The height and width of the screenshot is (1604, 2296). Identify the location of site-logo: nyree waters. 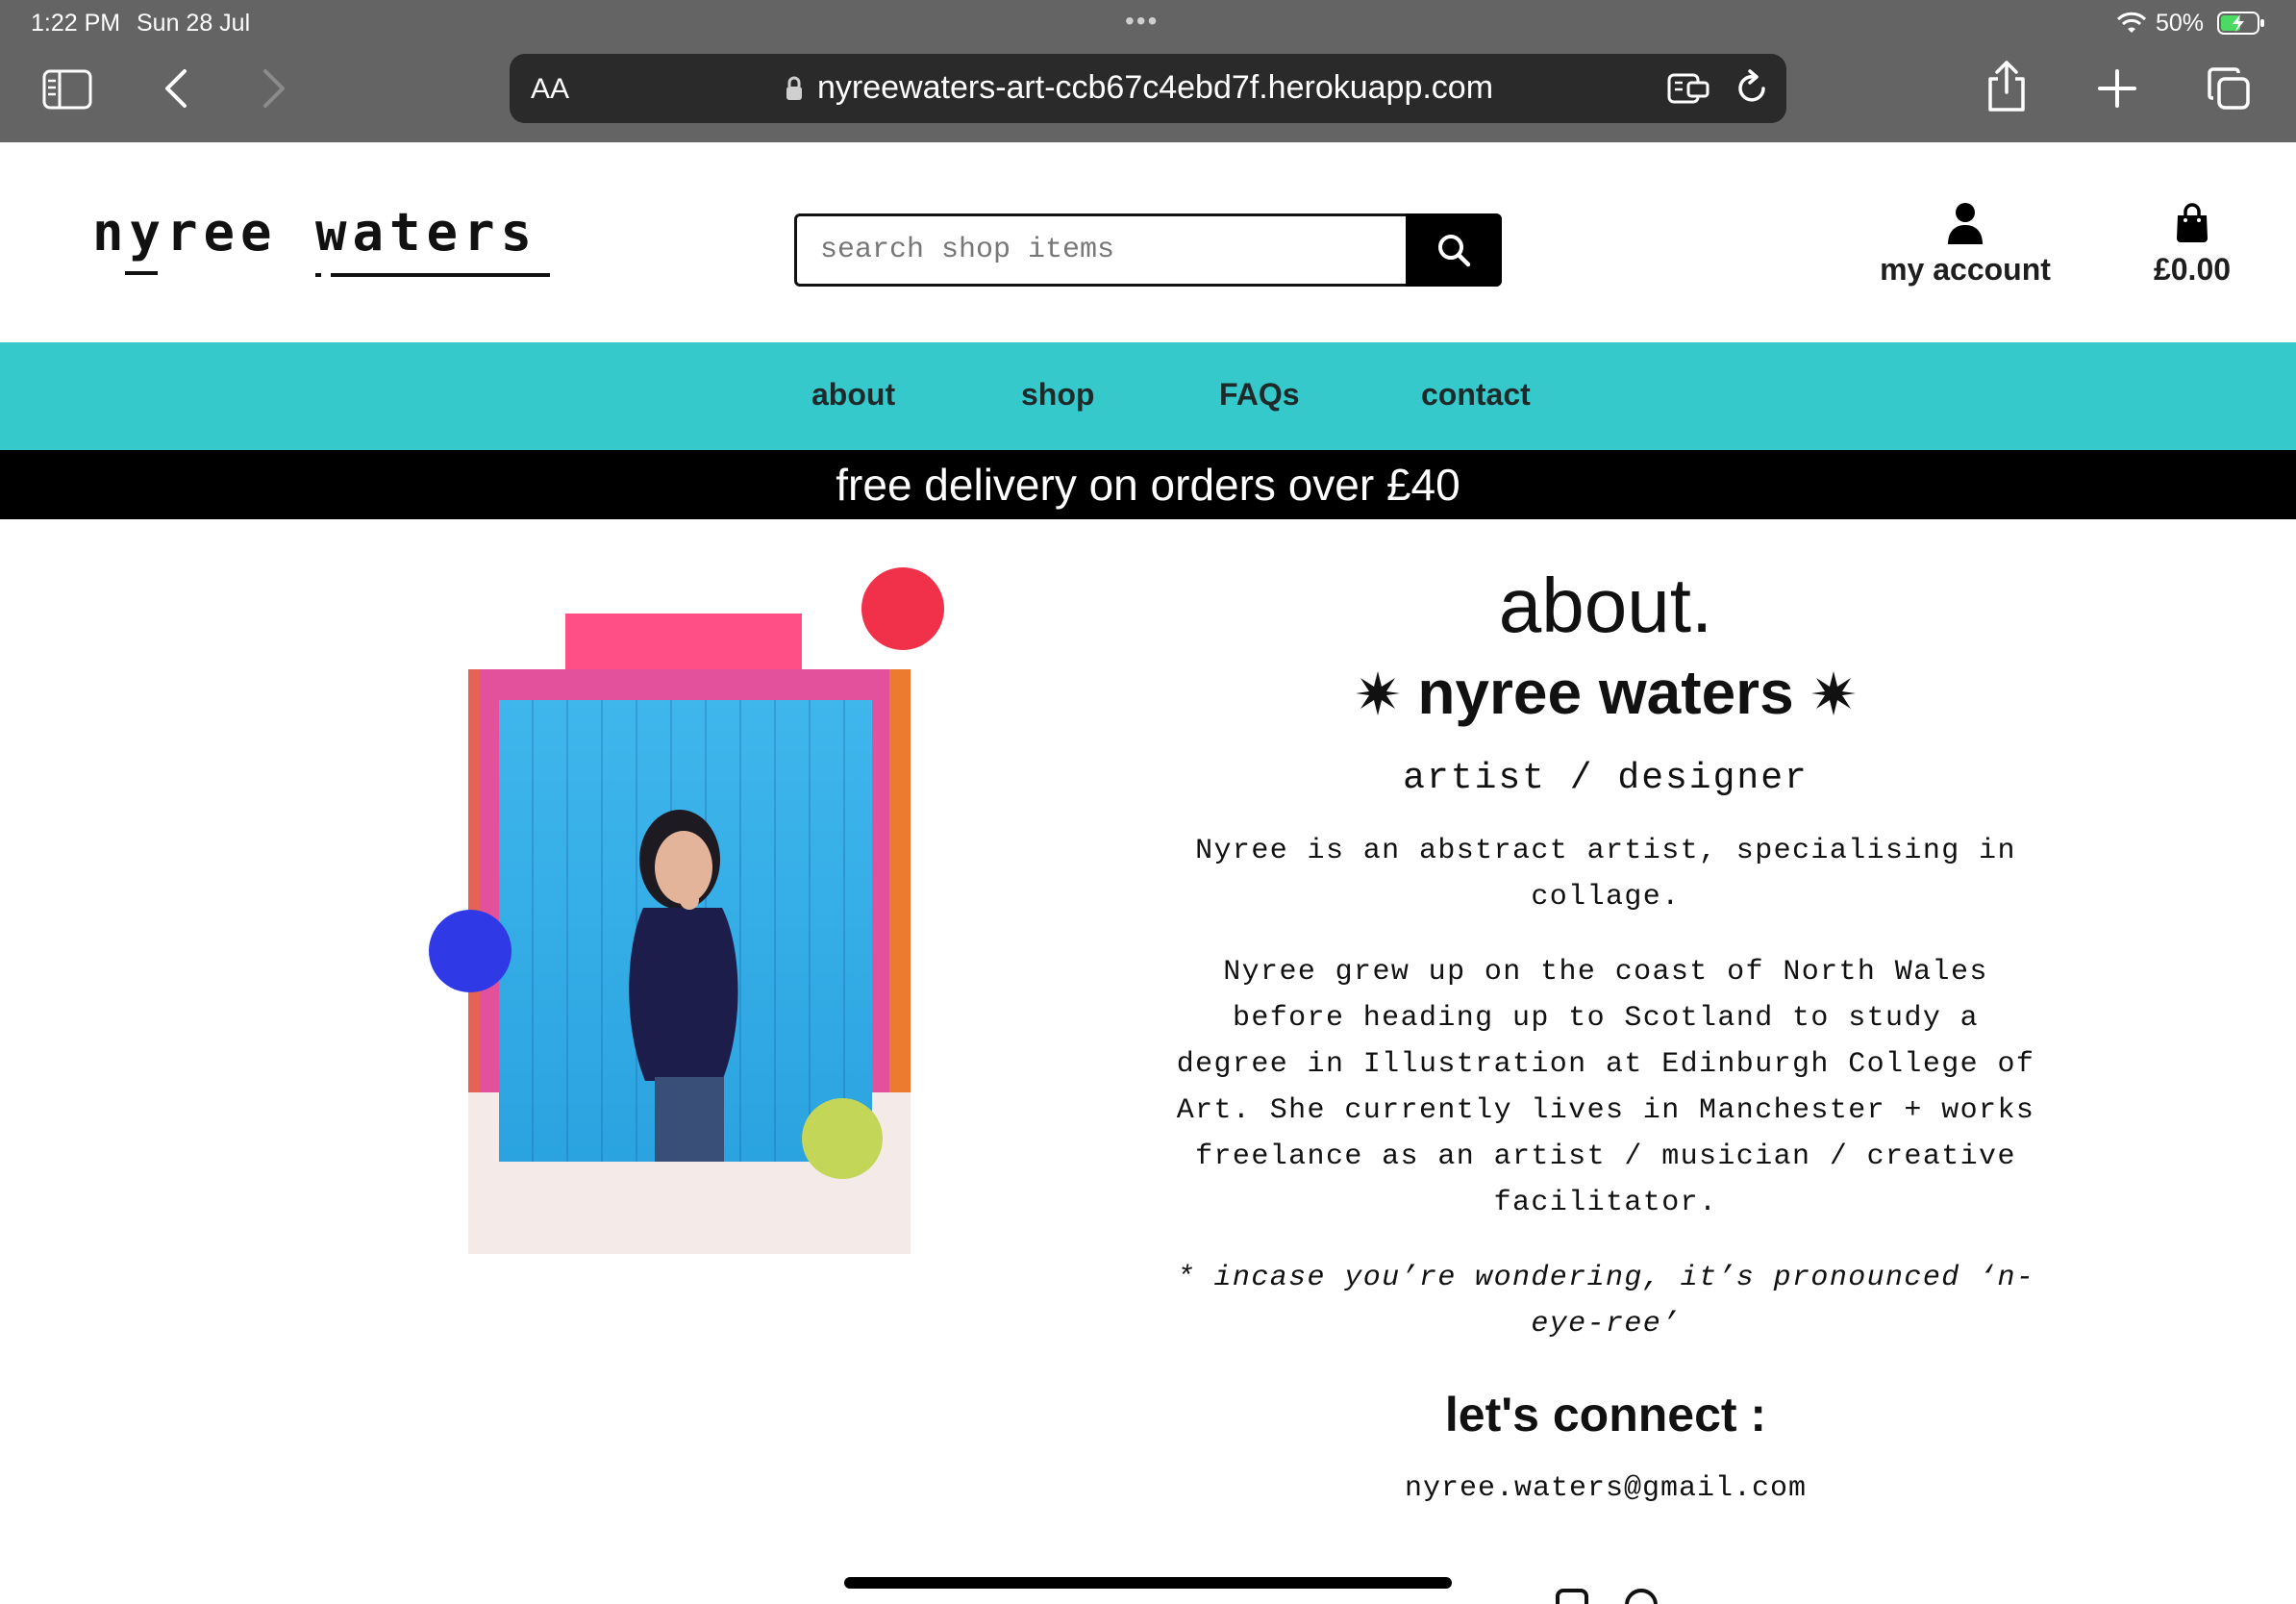
(323, 242).